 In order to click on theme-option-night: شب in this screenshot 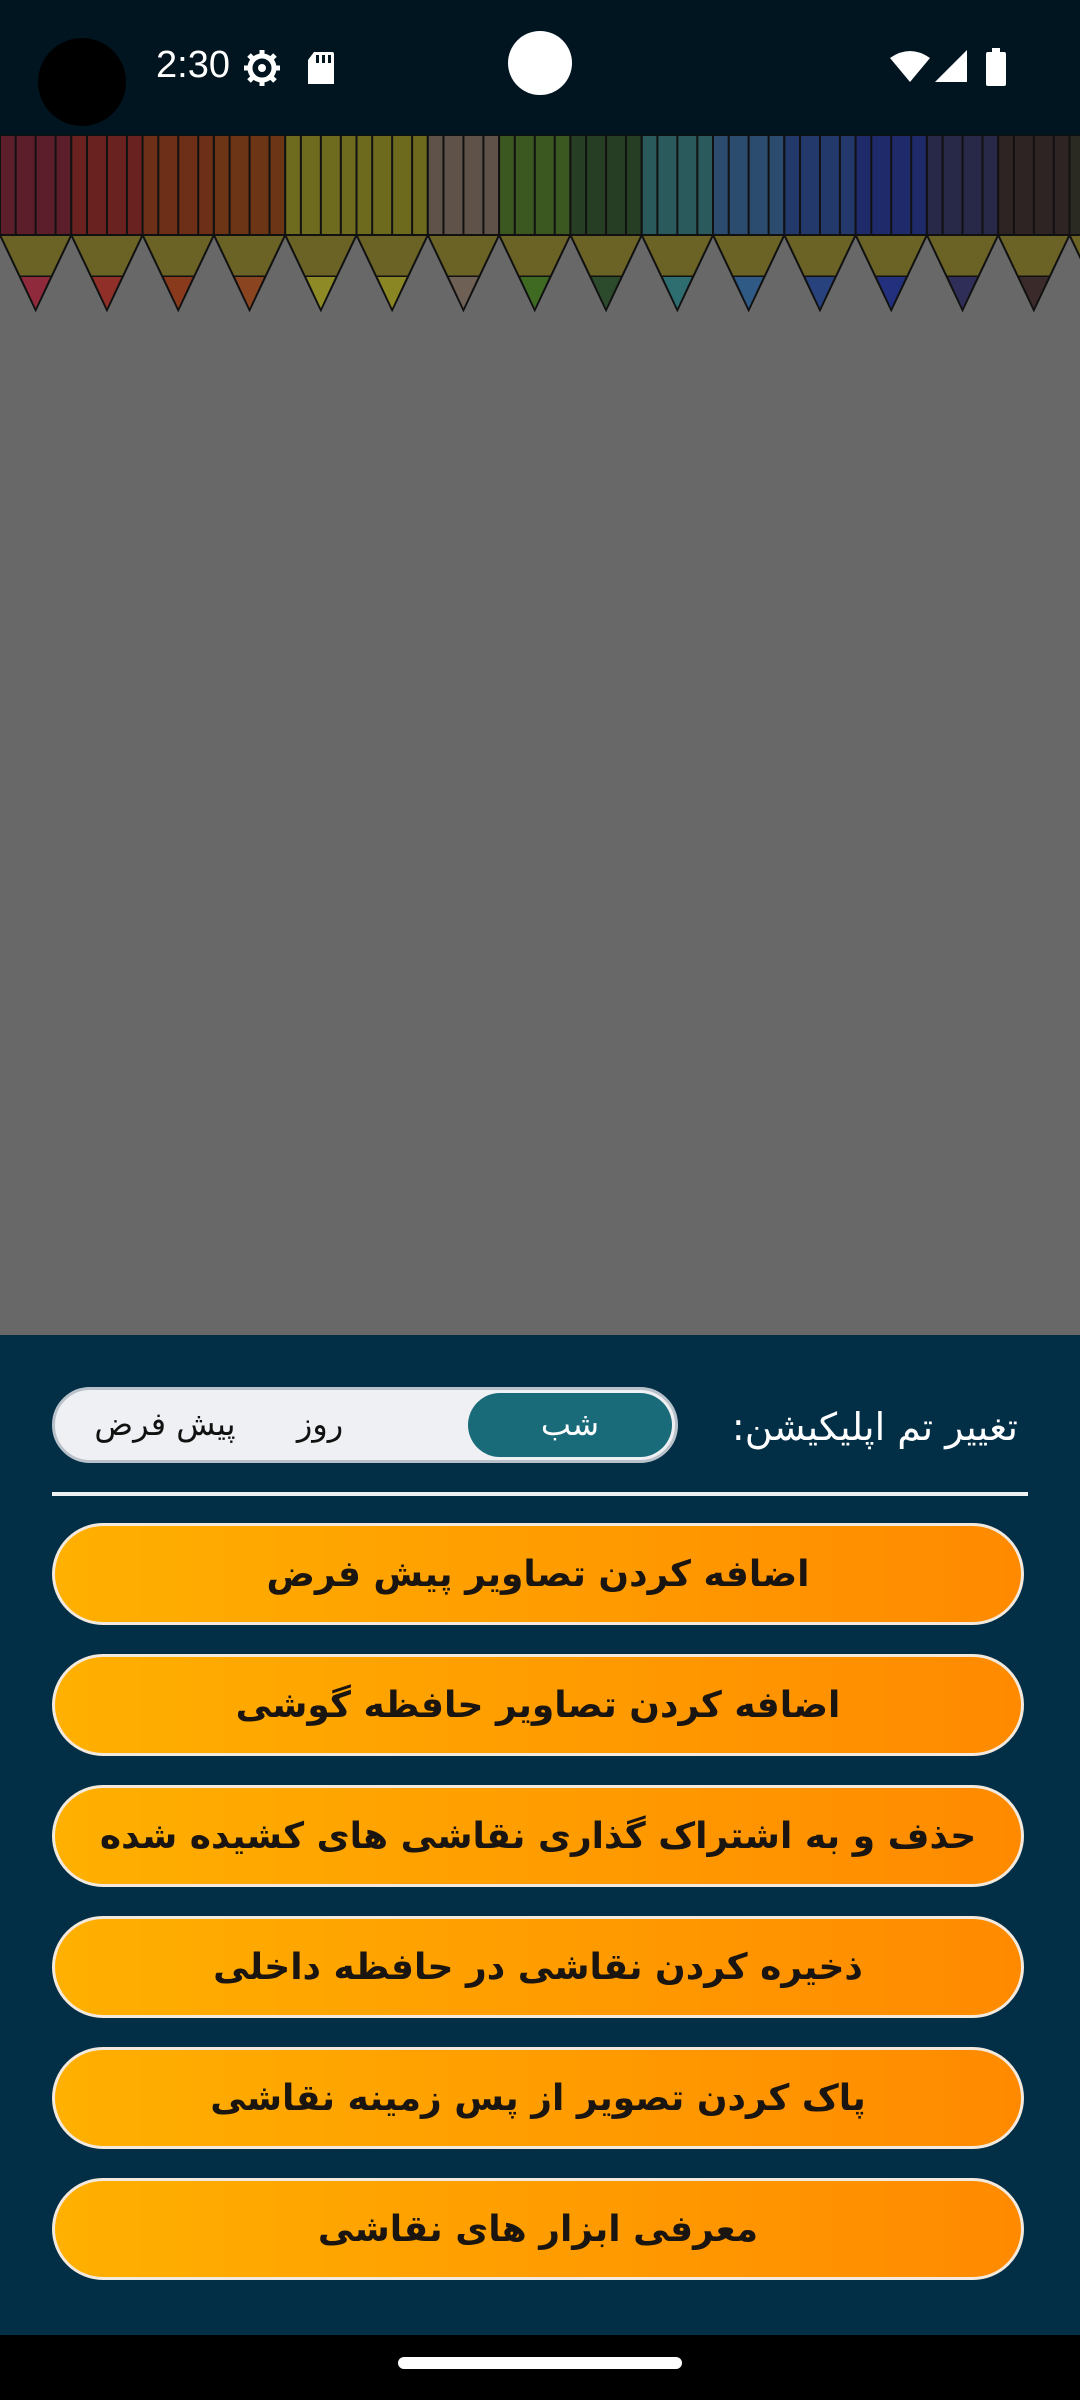, I will do `click(570, 1425)`.